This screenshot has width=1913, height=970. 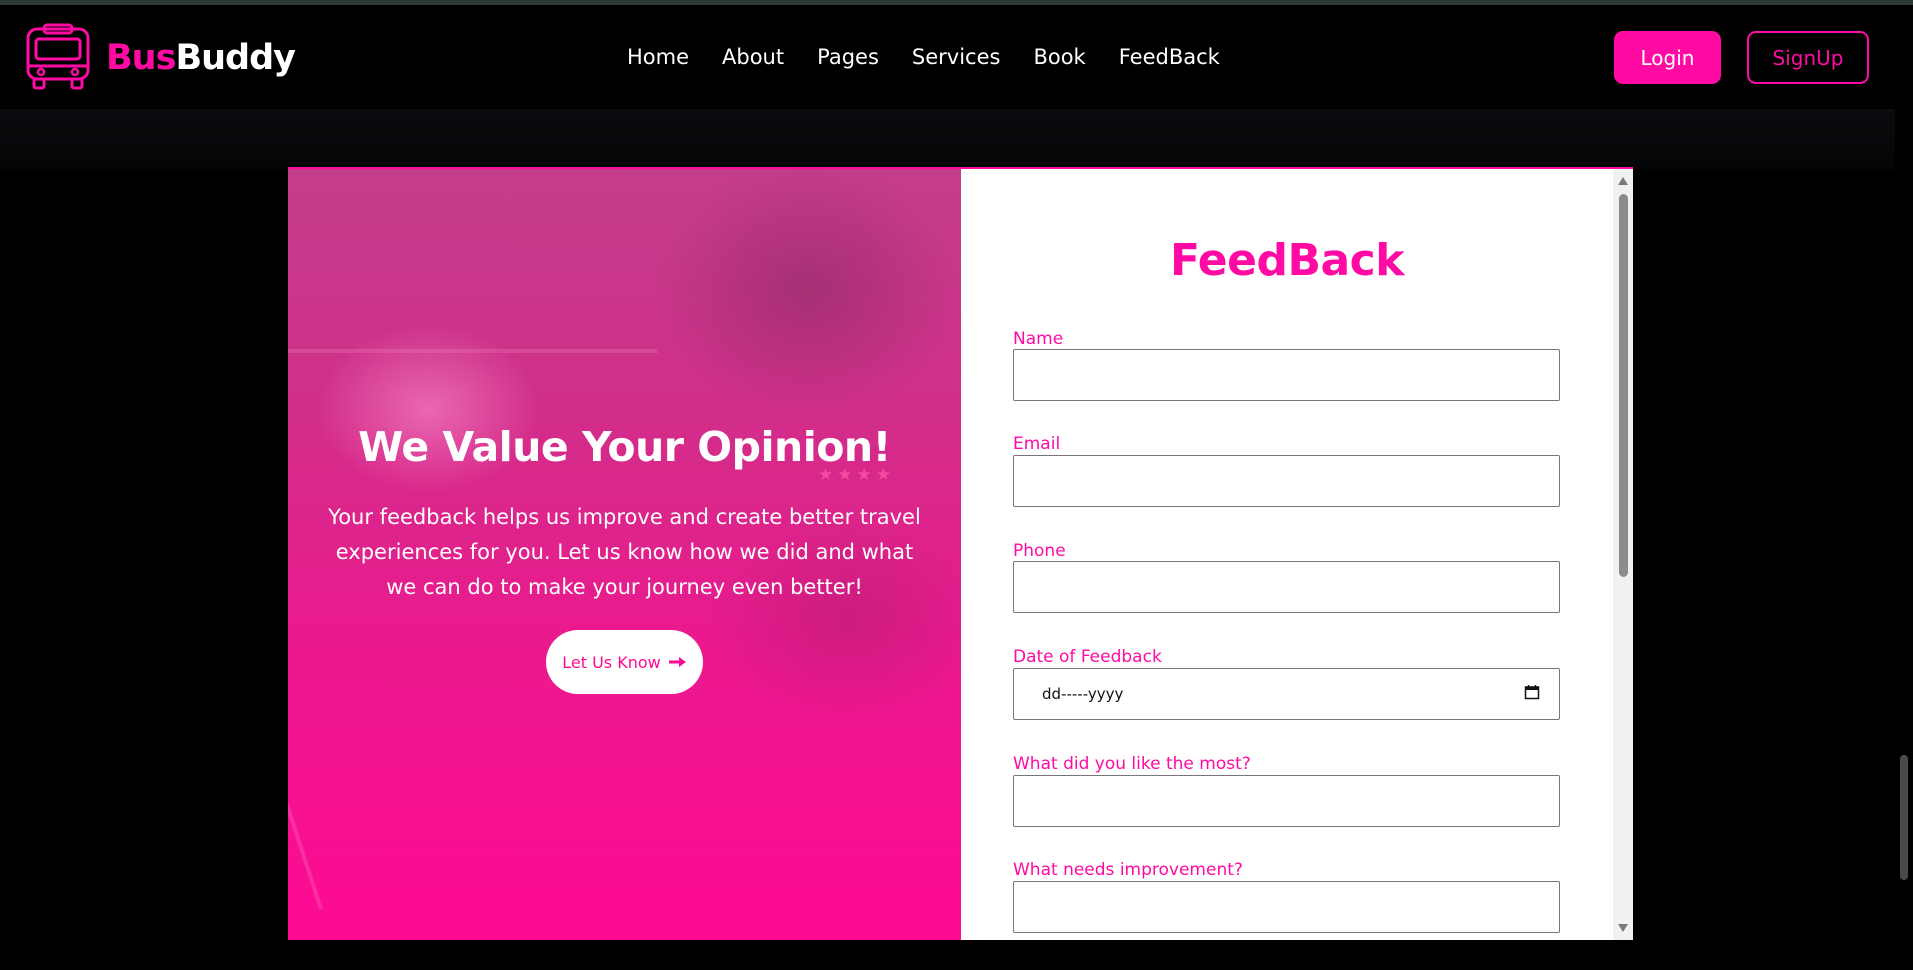 What do you see at coordinates (1623, 928) in the screenshot?
I see `scroll-down-icon` at bounding box center [1623, 928].